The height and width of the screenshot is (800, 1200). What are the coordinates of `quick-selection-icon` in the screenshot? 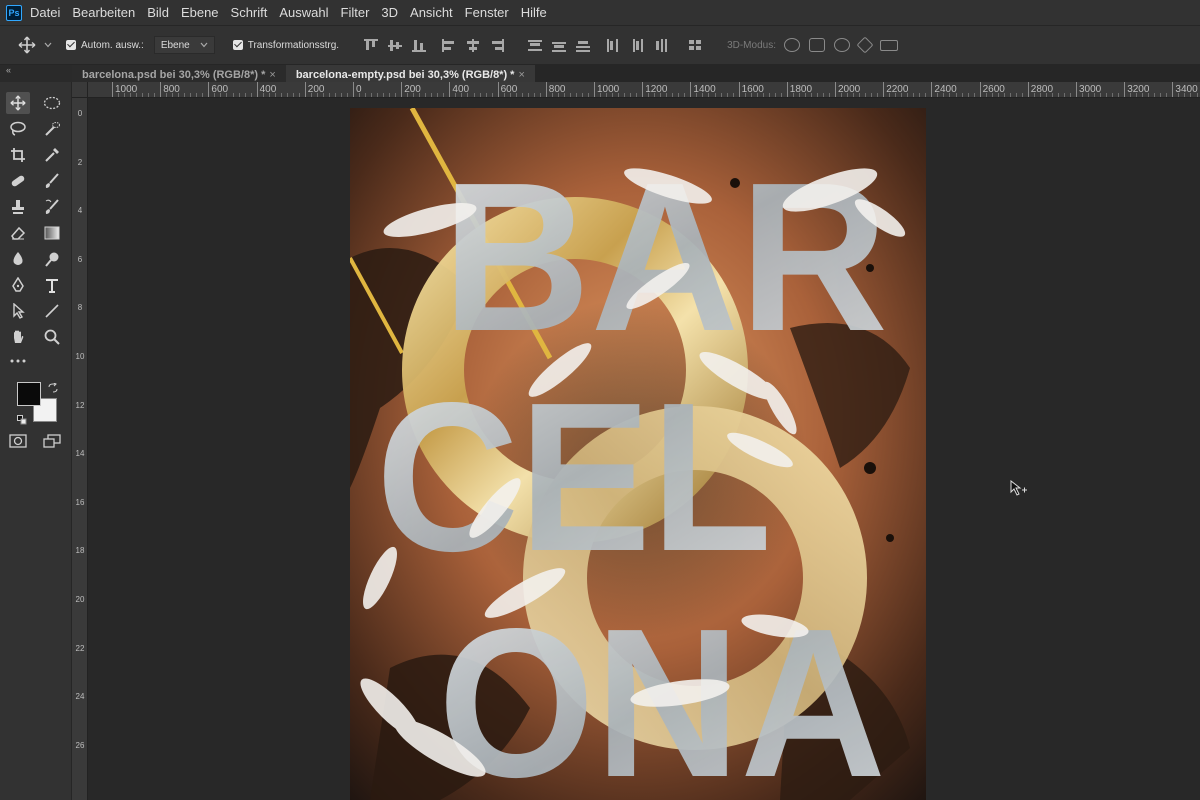 It's located at (52, 129).